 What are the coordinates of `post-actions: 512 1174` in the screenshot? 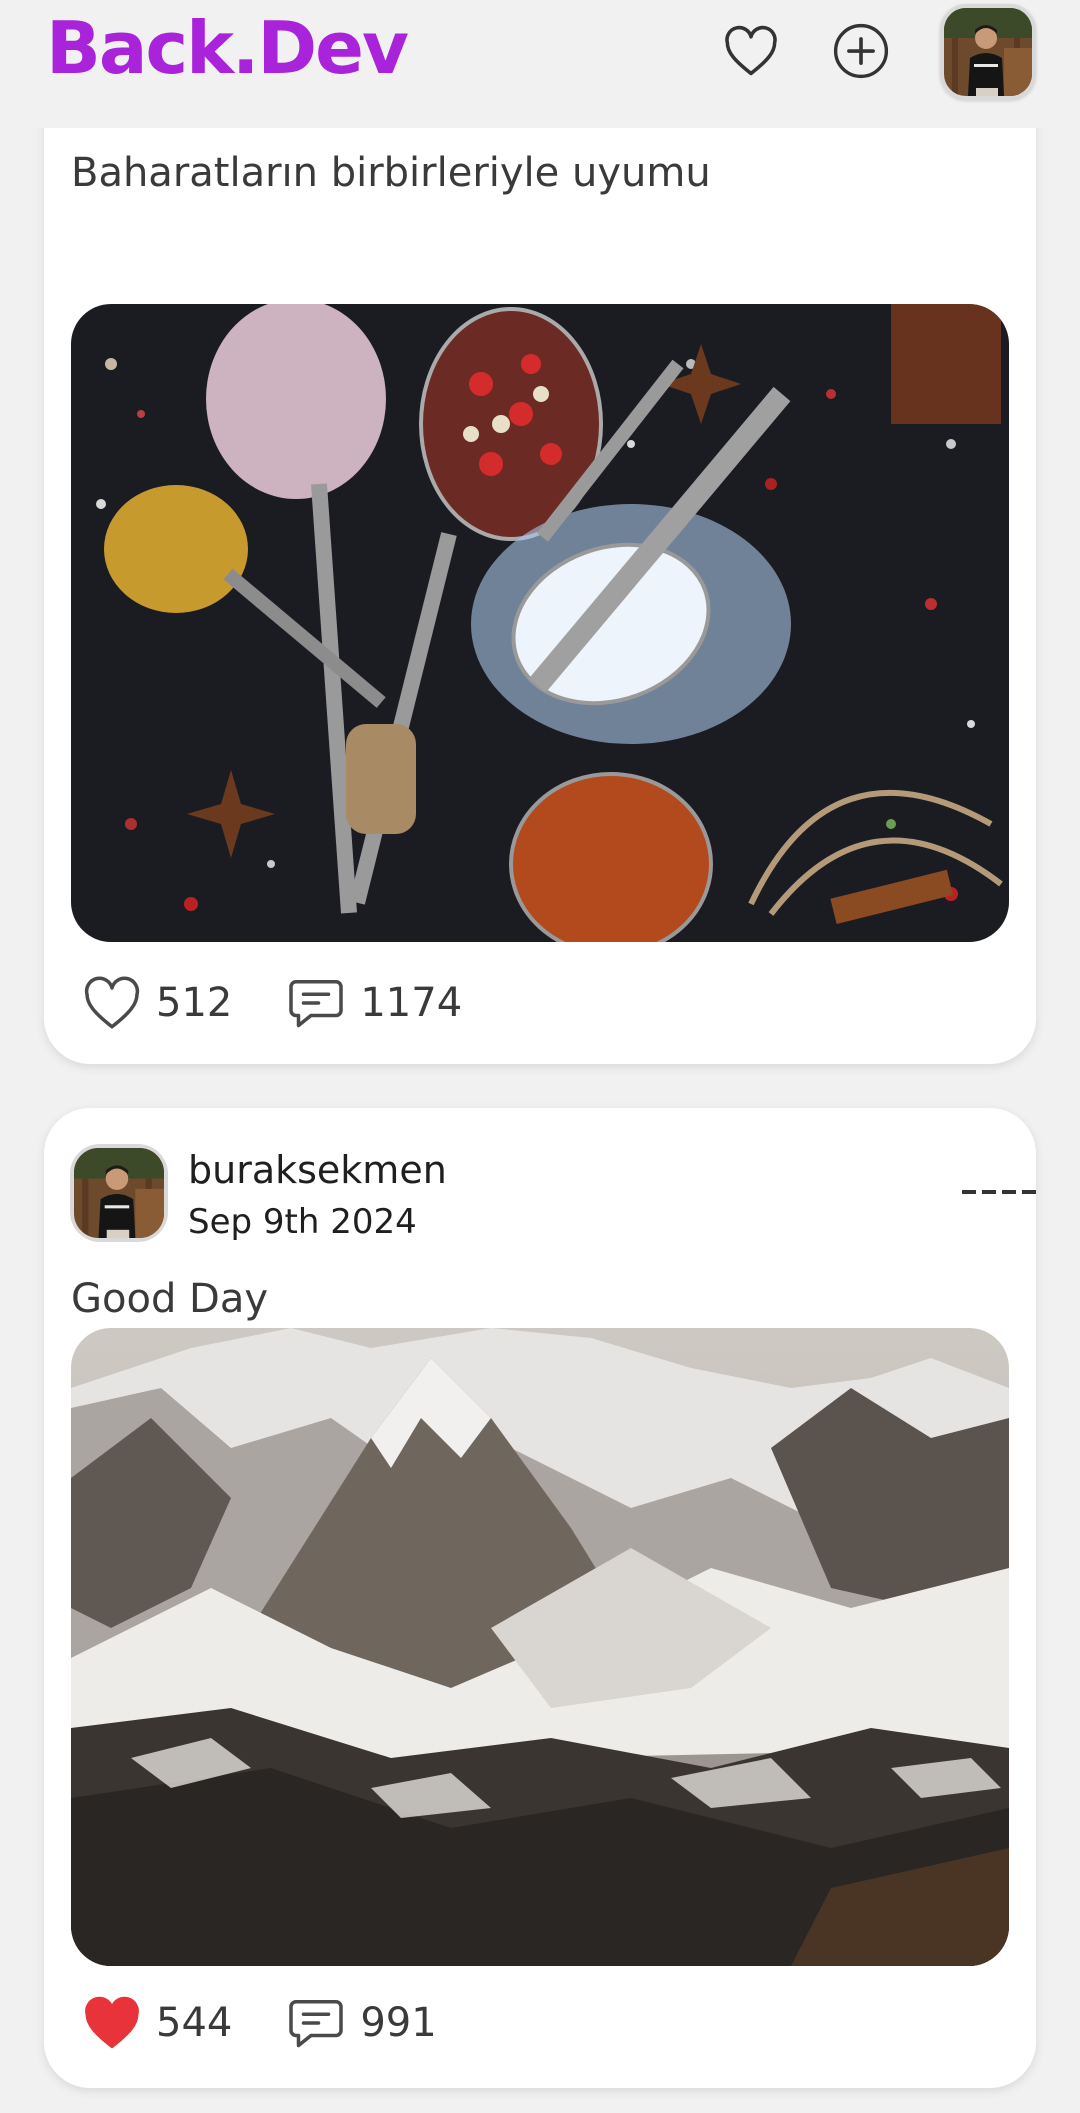 It's located at (299, 1003).